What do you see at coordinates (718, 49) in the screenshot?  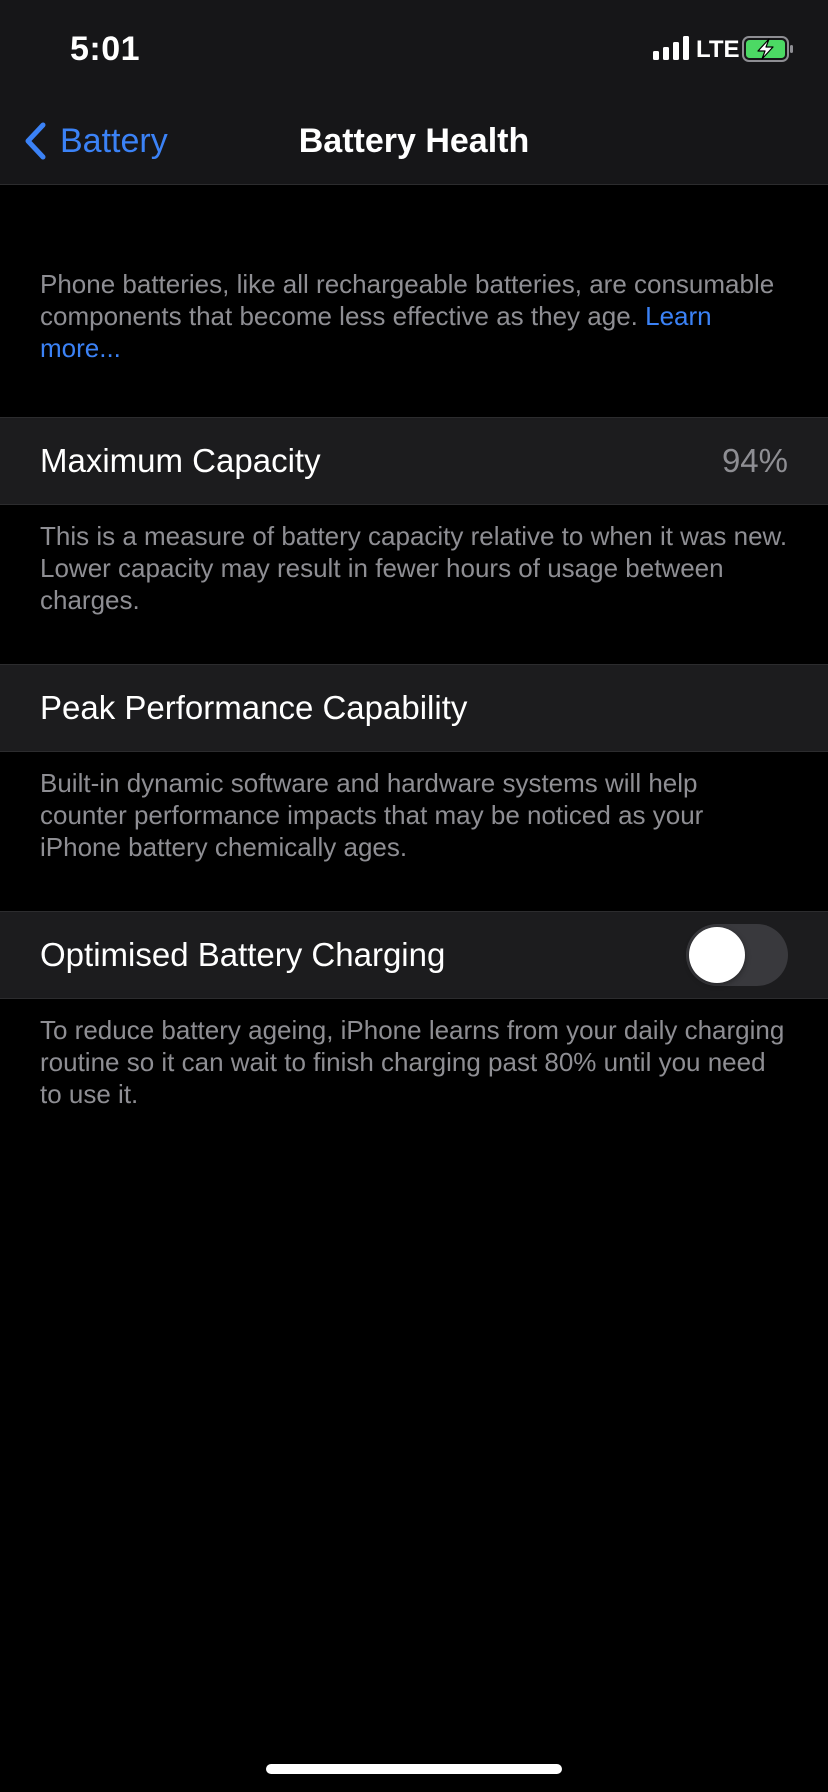 I see `network-type: LTE` at bounding box center [718, 49].